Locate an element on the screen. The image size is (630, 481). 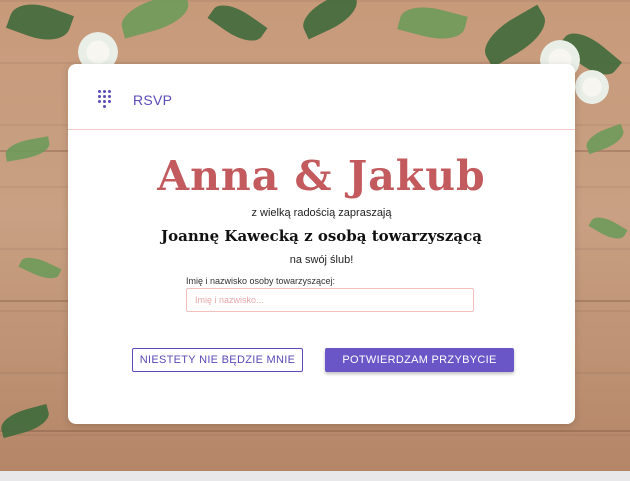
occasion-line: na swój ślub! is located at coordinates (321, 260).